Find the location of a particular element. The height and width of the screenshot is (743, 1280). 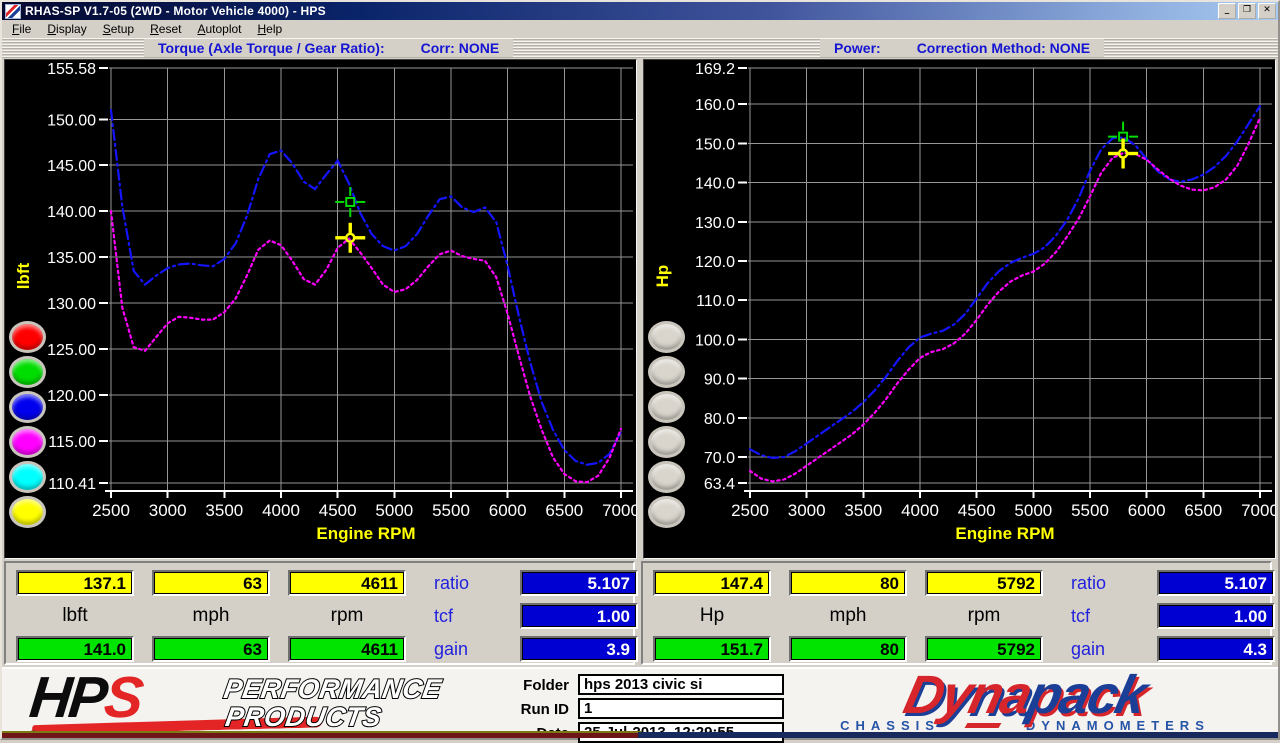

svg-text: 135.00 is located at coordinates (71, 258).